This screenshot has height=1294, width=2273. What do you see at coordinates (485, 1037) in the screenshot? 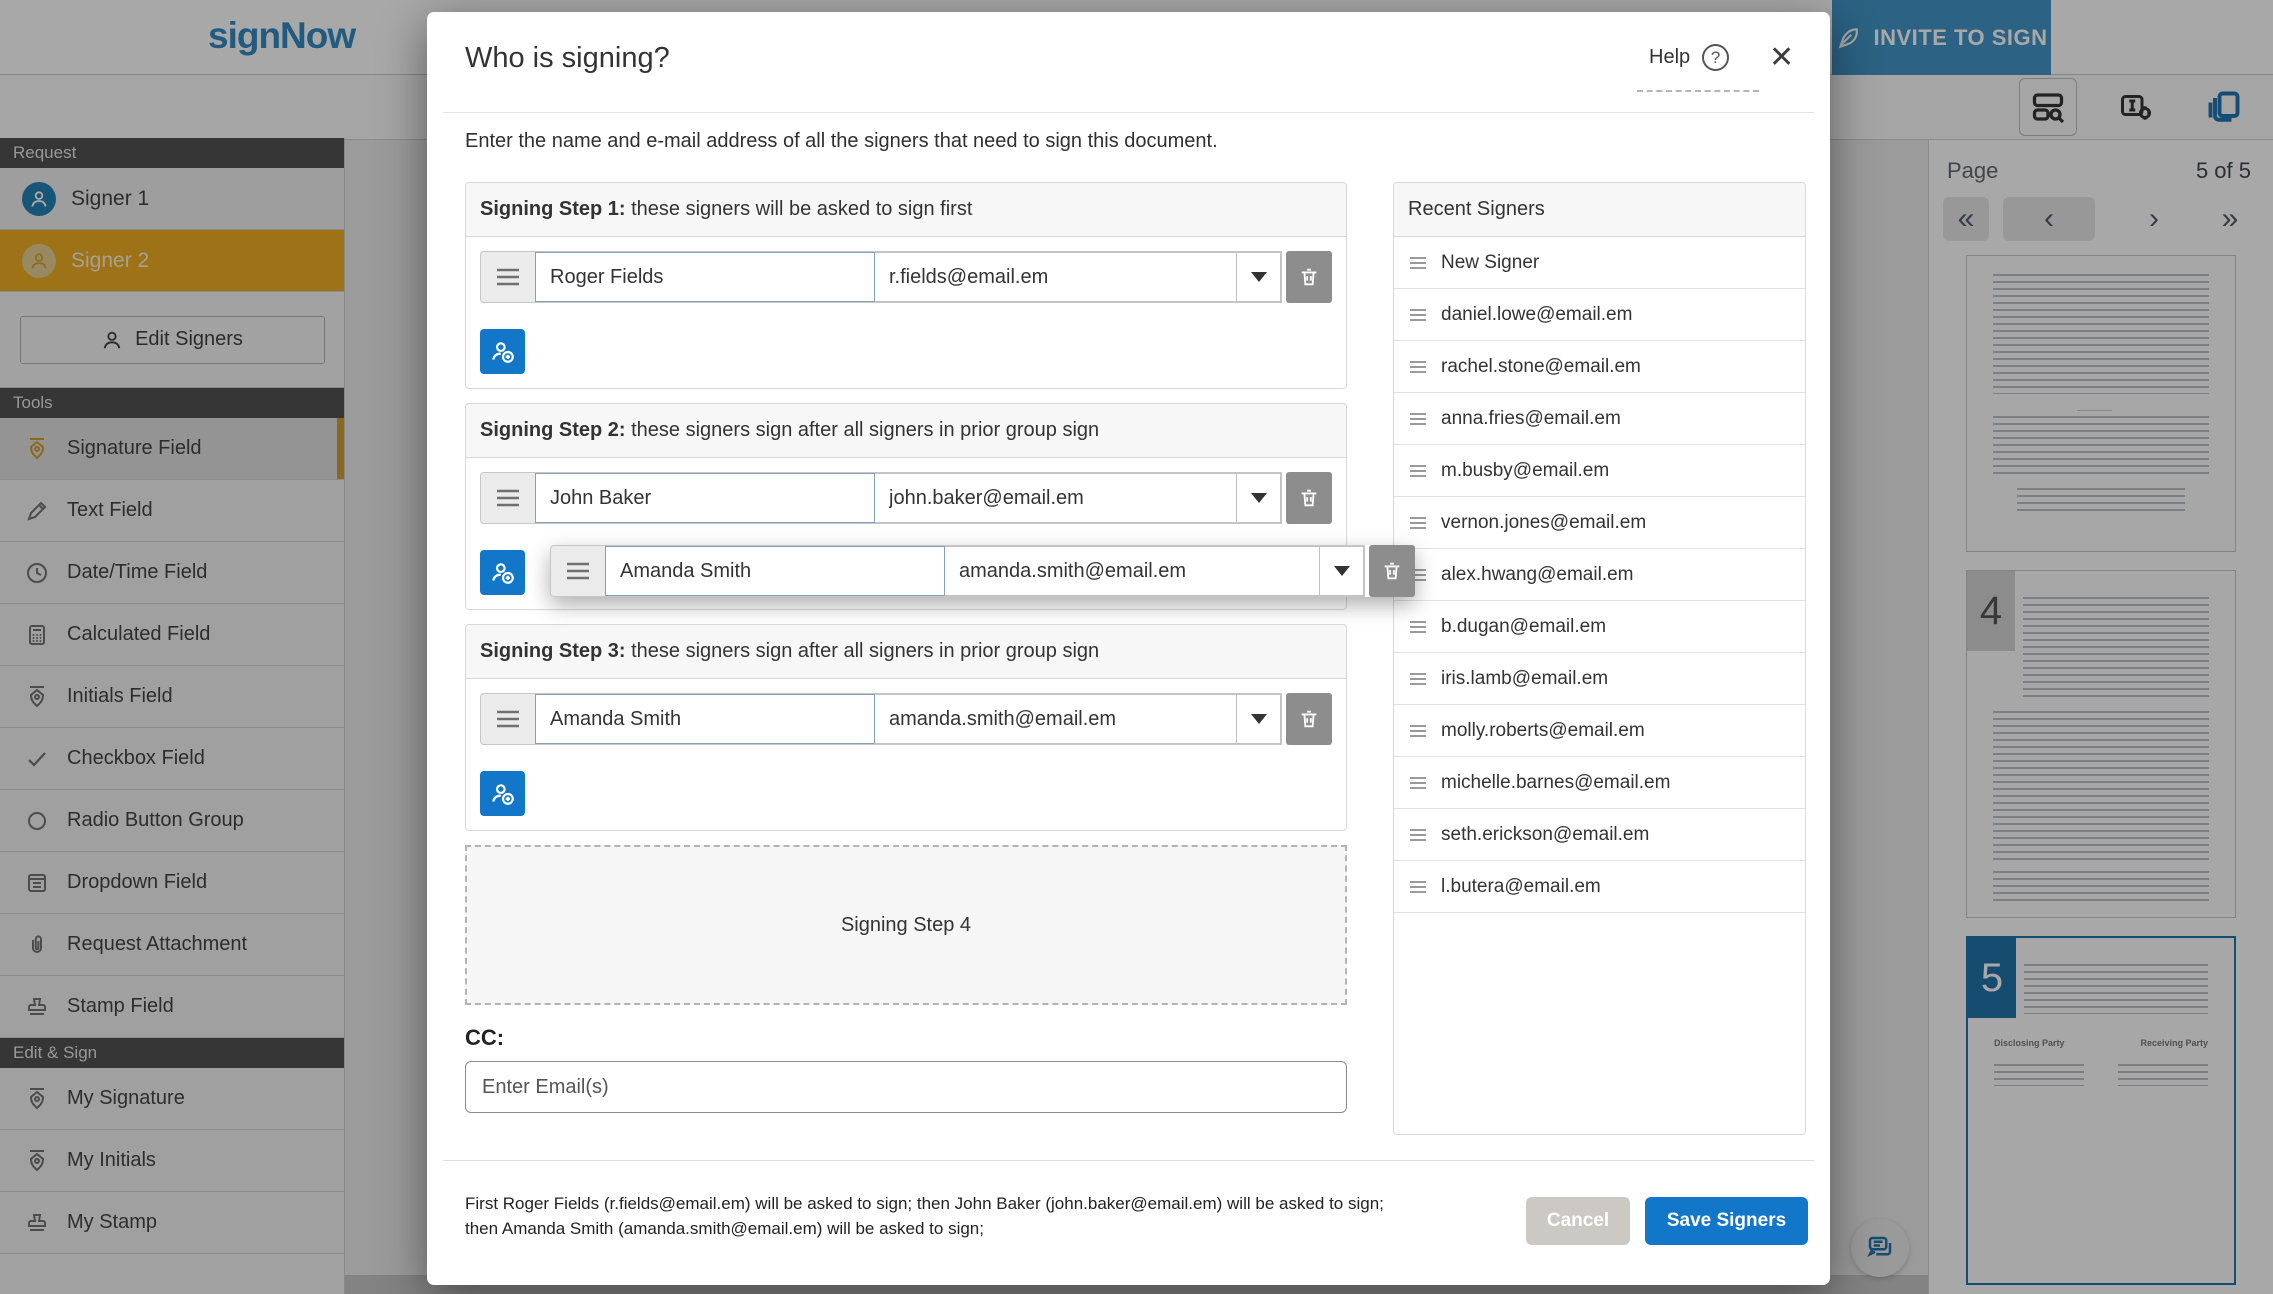
I see `cc-label: CC:` at bounding box center [485, 1037].